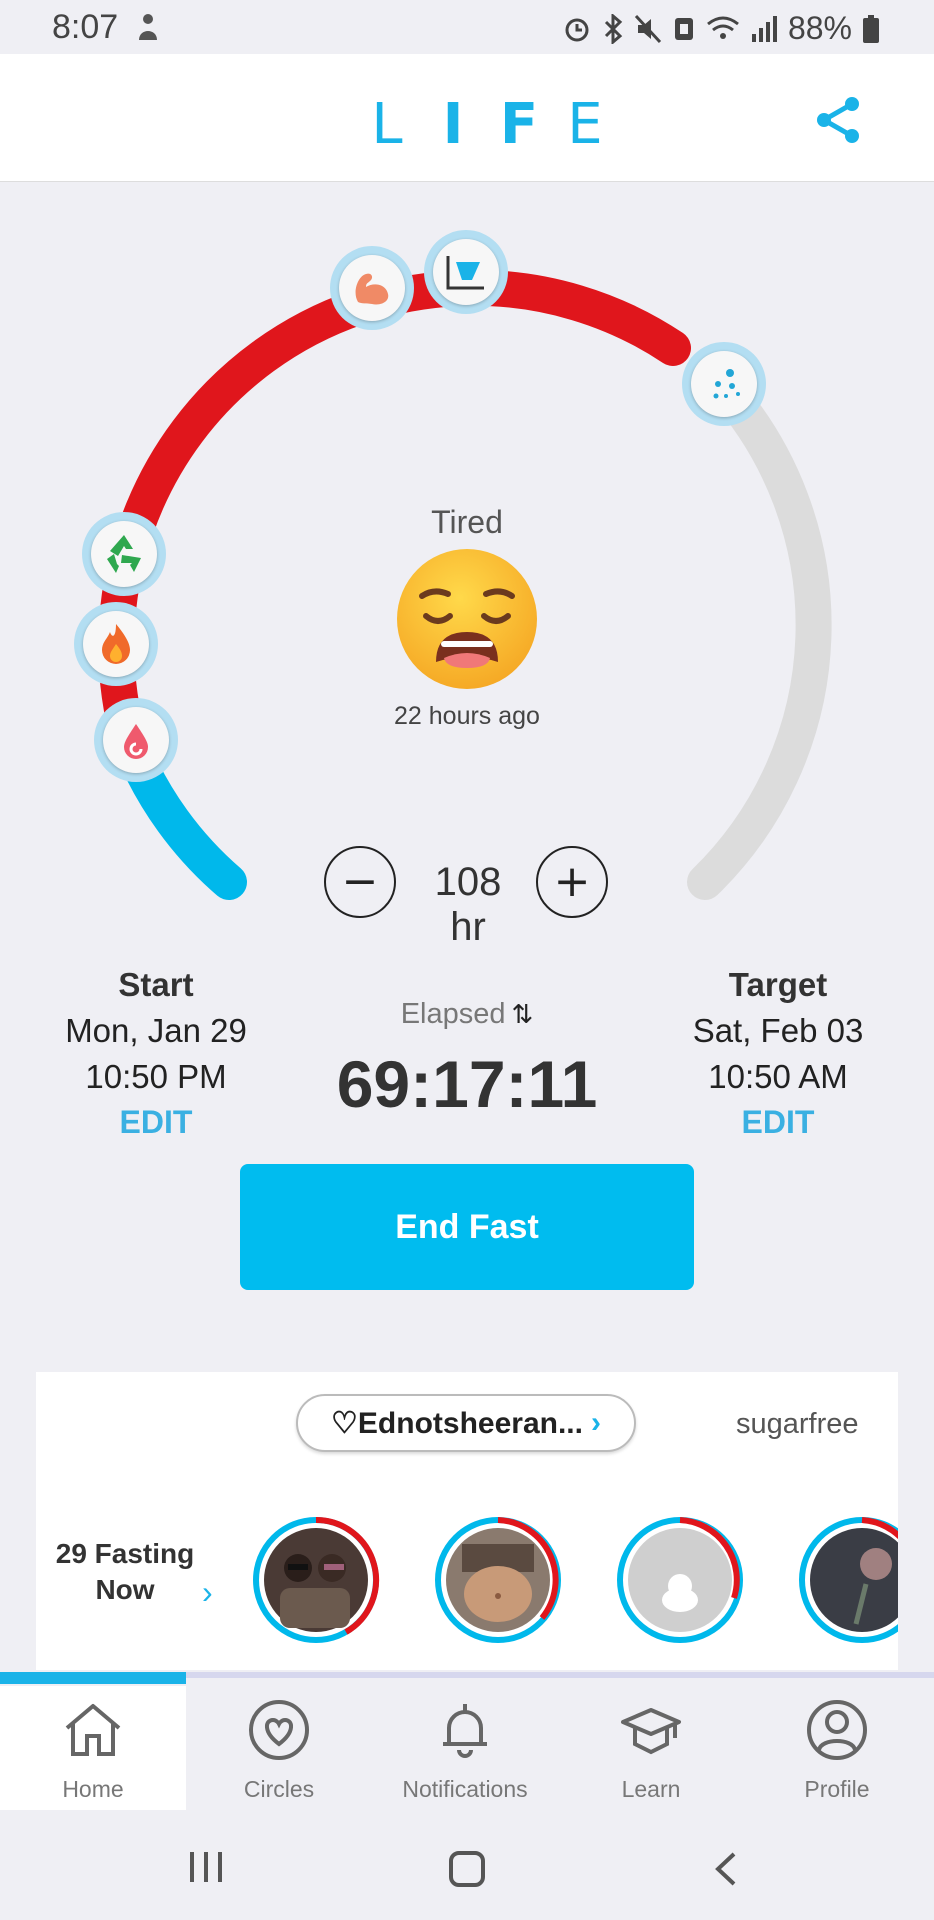  I want to click on elapsed-toggle: Elapsed ⇅, so click(467, 1014).